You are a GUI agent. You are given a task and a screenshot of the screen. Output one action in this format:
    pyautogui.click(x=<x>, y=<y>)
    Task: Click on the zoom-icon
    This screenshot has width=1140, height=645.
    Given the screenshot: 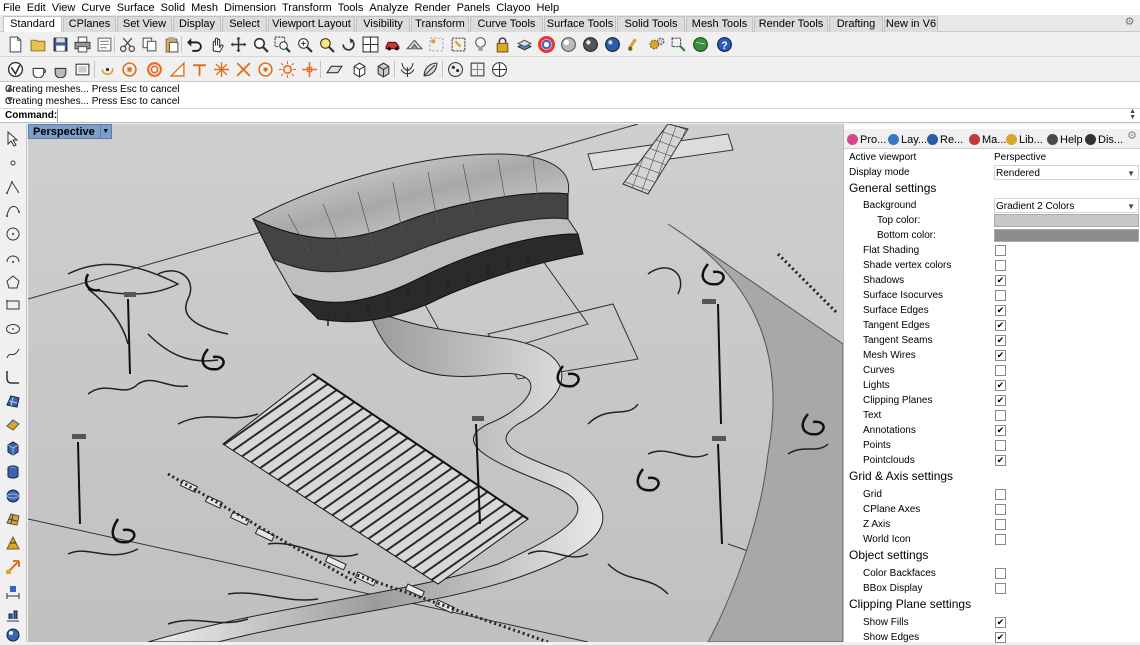 What is the action you would take?
    pyautogui.click(x=260, y=44)
    